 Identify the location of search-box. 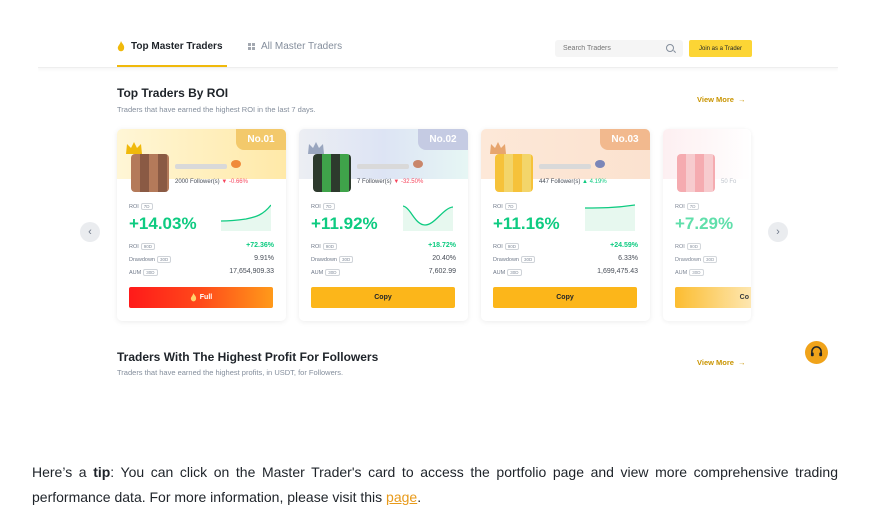
(619, 48).